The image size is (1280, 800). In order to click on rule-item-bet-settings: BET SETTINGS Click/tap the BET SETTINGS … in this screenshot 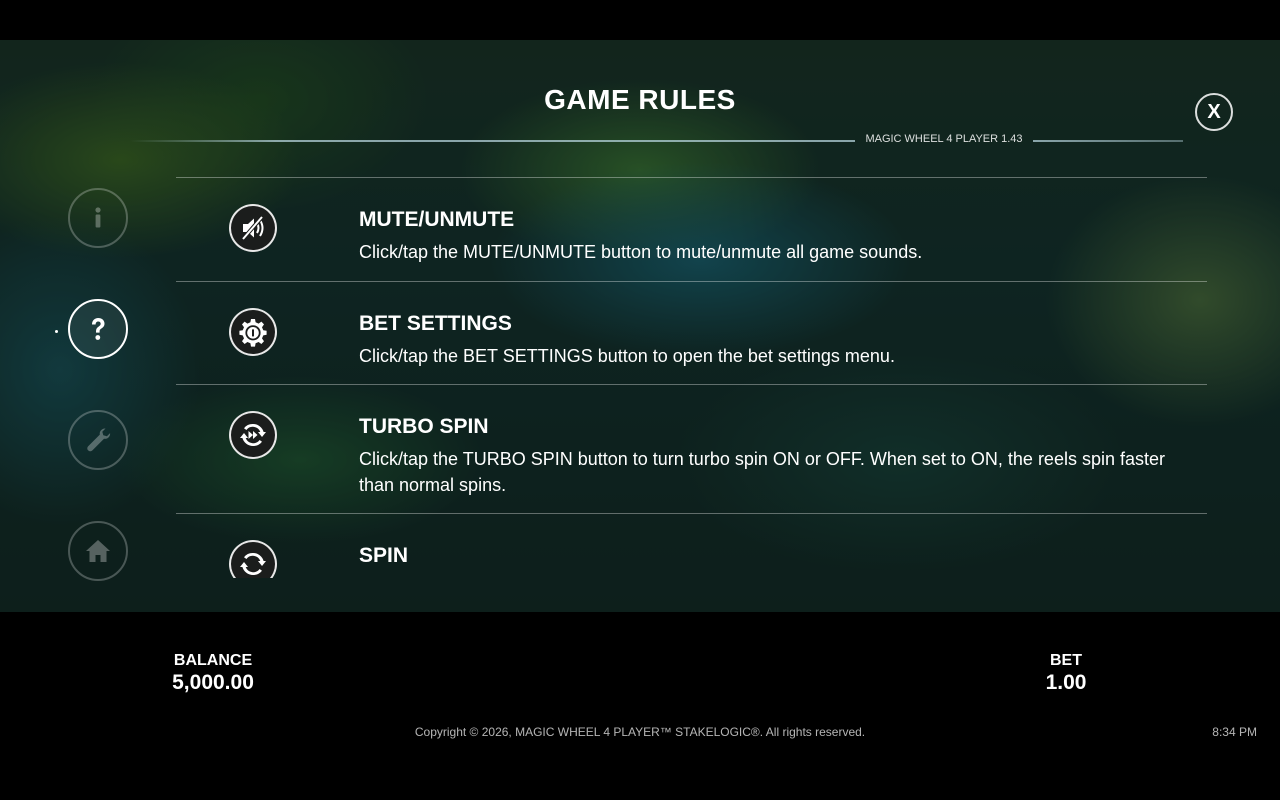, I will do `click(691, 332)`.